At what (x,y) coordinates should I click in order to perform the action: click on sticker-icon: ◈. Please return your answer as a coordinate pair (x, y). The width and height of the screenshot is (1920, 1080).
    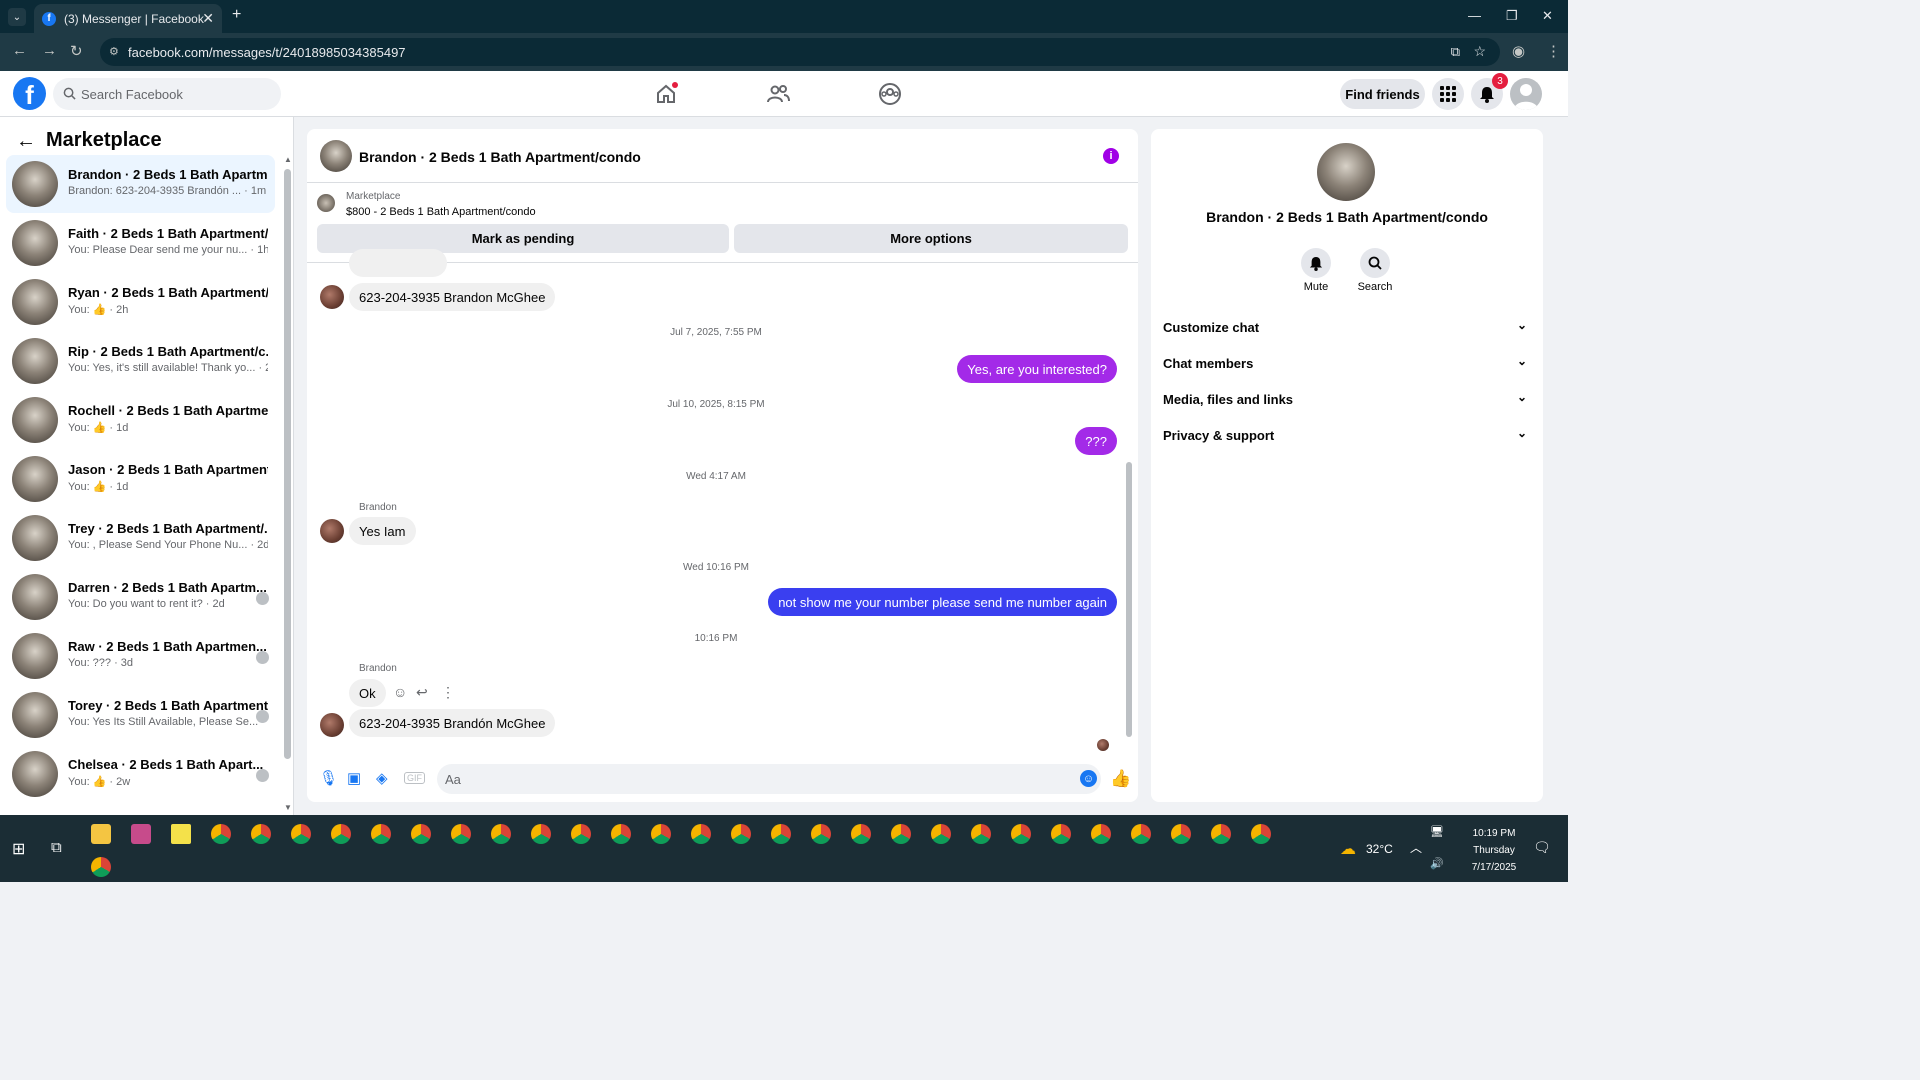
    Looking at the image, I should click on (382, 778).